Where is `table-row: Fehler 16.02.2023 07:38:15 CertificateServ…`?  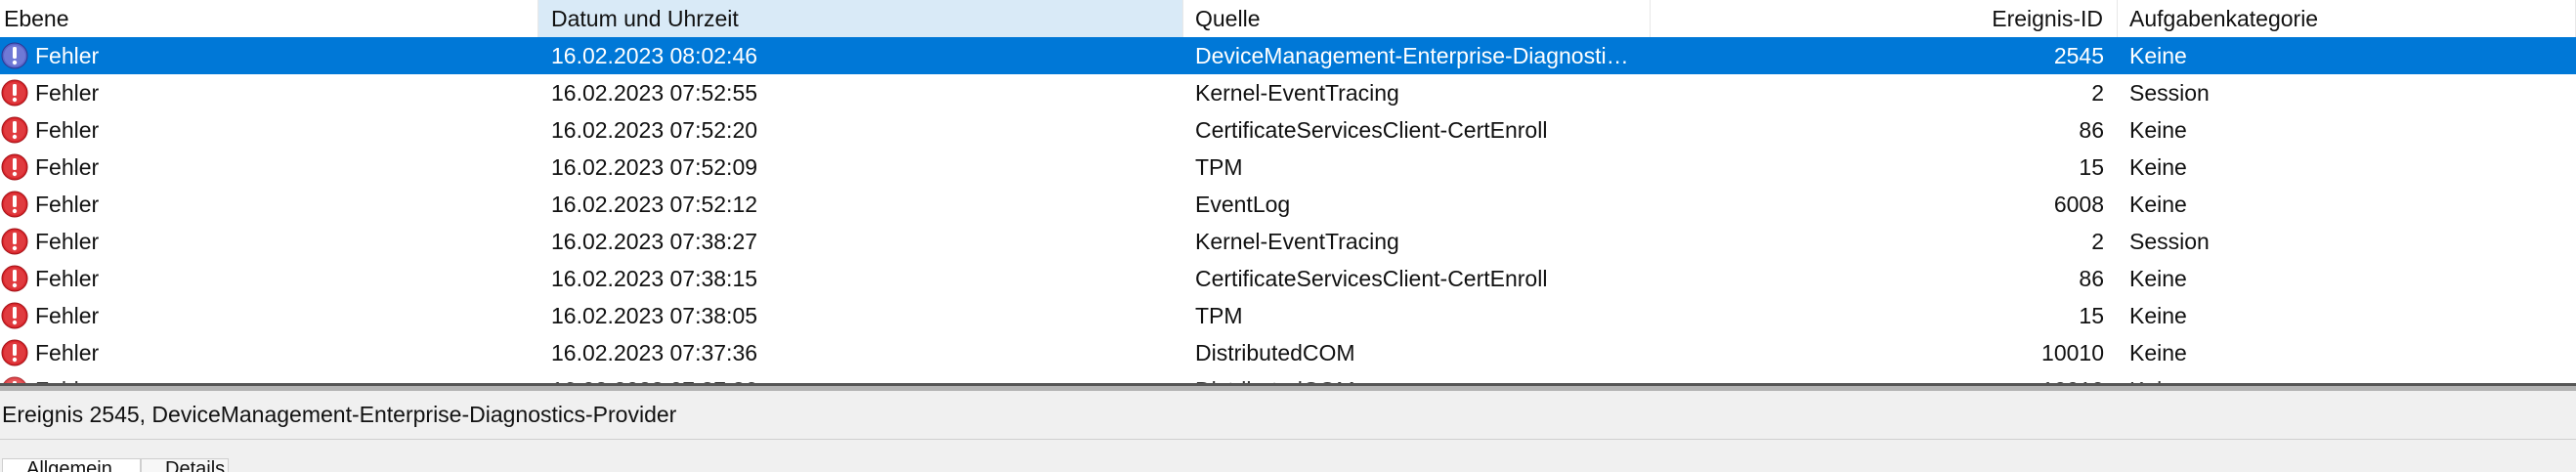 table-row: Fehler 16.02.2023 07:38:15 CertificateServ… is located at coordinates (1288, 279).